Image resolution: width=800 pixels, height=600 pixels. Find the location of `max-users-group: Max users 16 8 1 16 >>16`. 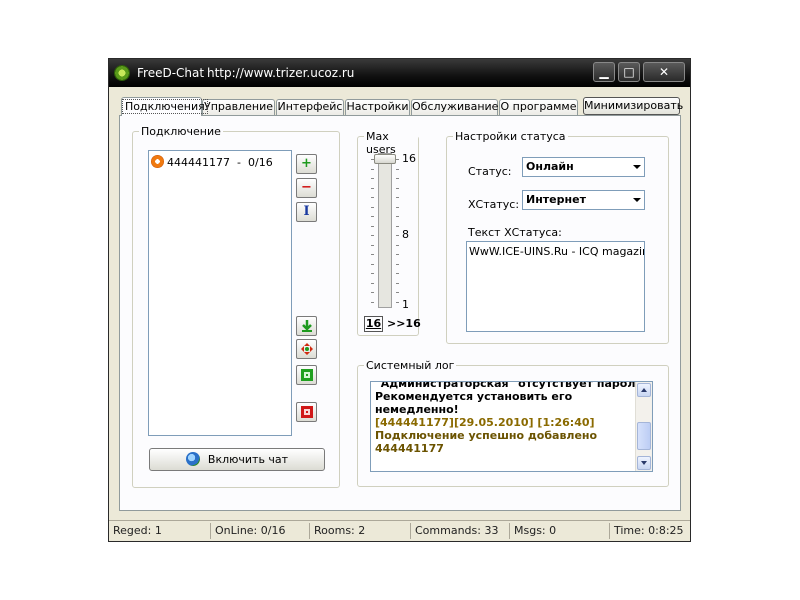

max-users-group: Max users 16 8 1 16 >>16 is located at coordinates (389, 233).